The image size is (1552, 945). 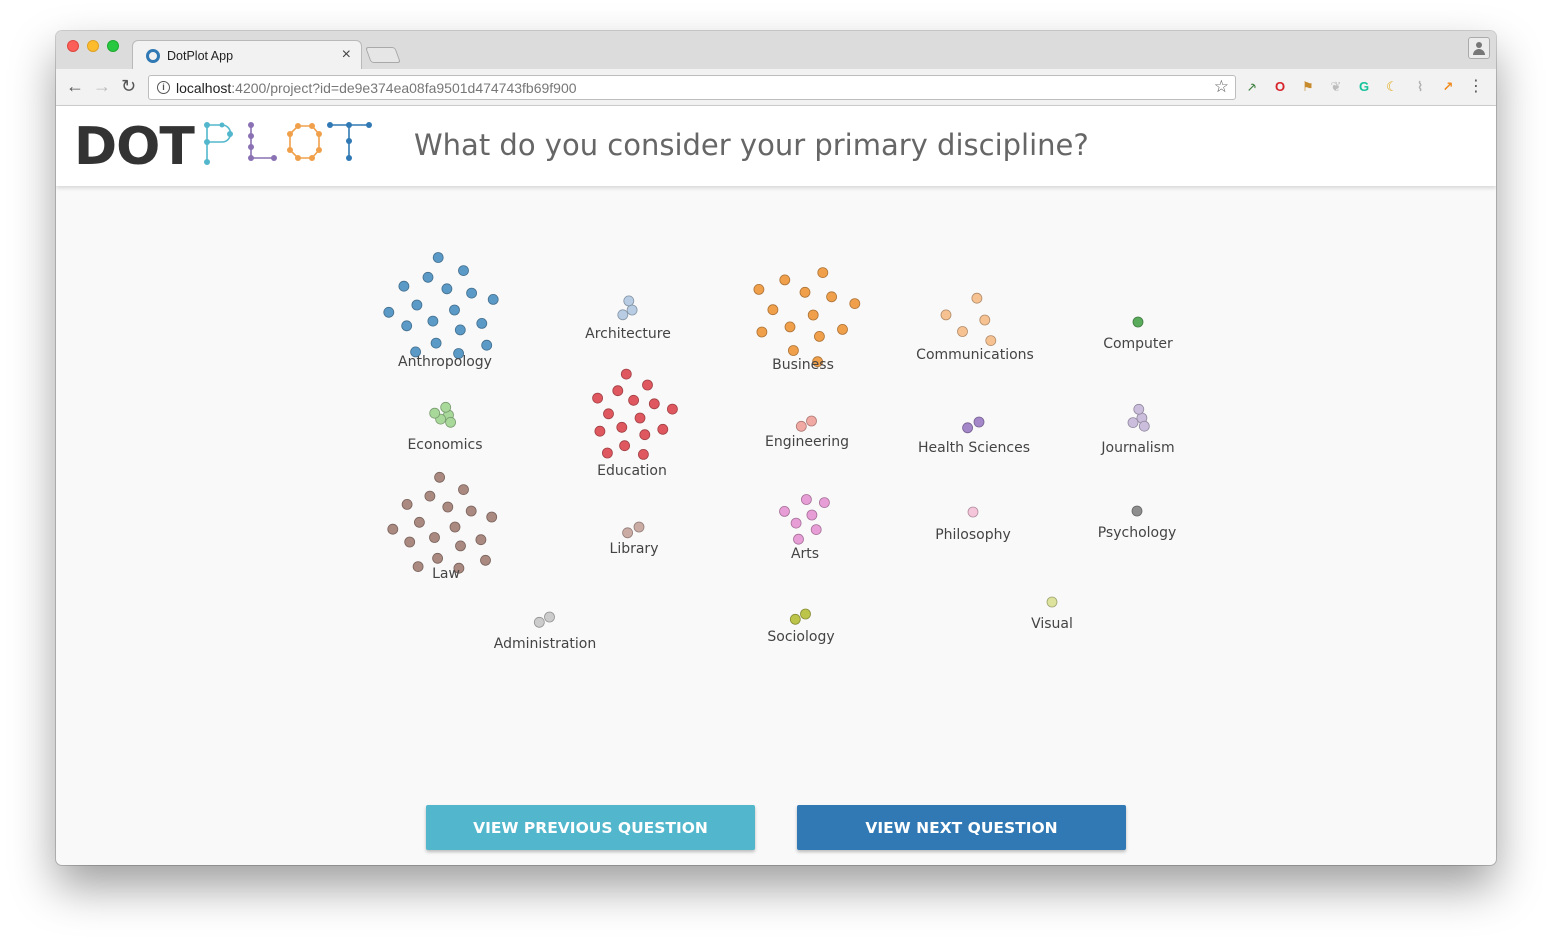 I want to click on moon-extension-icon: ☾, so click(x=1392, y=87).